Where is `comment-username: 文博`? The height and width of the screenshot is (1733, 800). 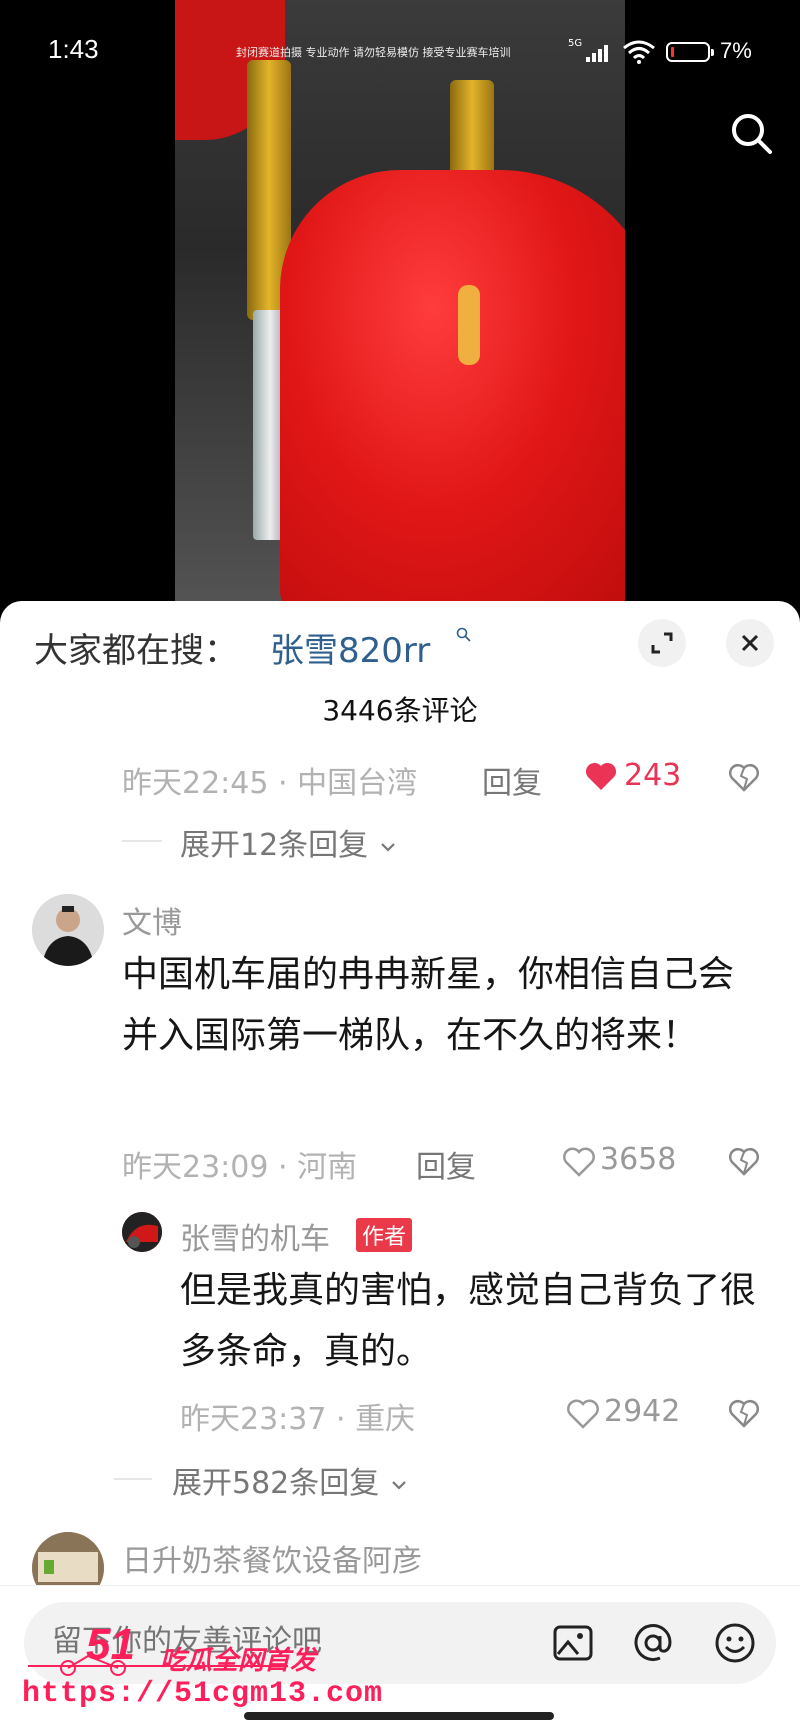
comment-username: 文博 is located at coordinates (152, 920).